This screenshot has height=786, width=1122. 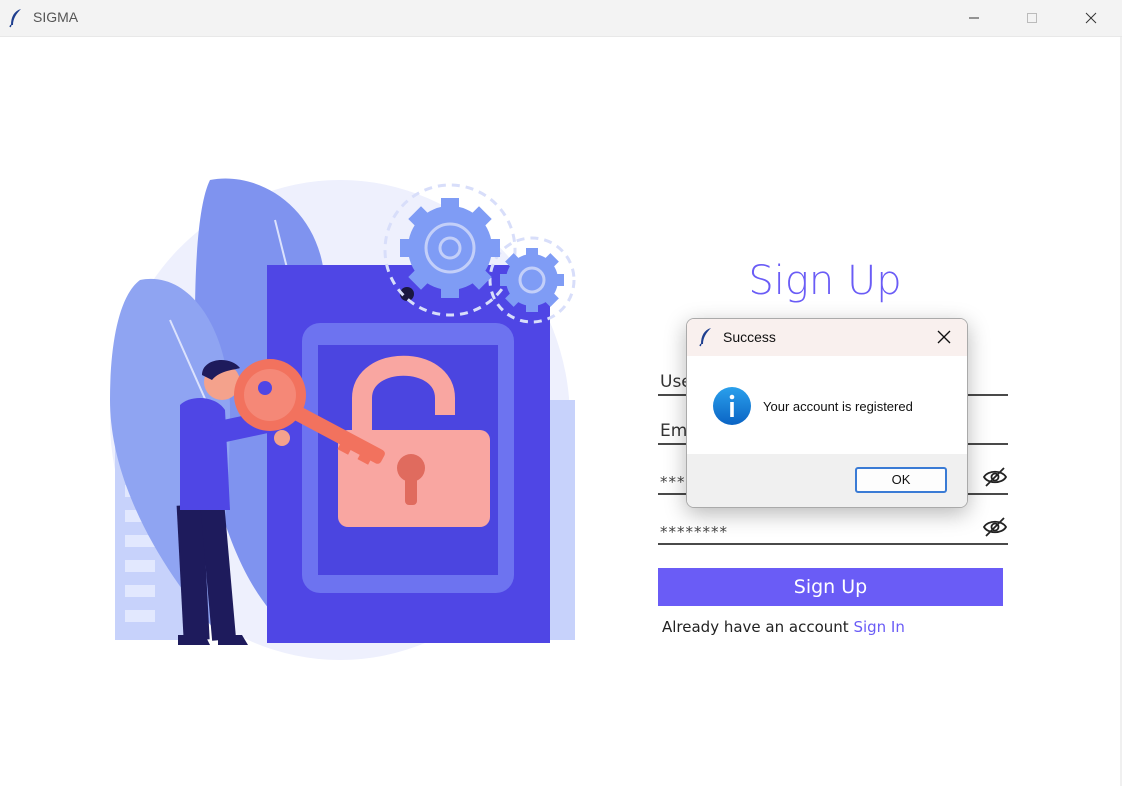 I want to click on title-bar: SIGMA, so click(x=561, y=18).